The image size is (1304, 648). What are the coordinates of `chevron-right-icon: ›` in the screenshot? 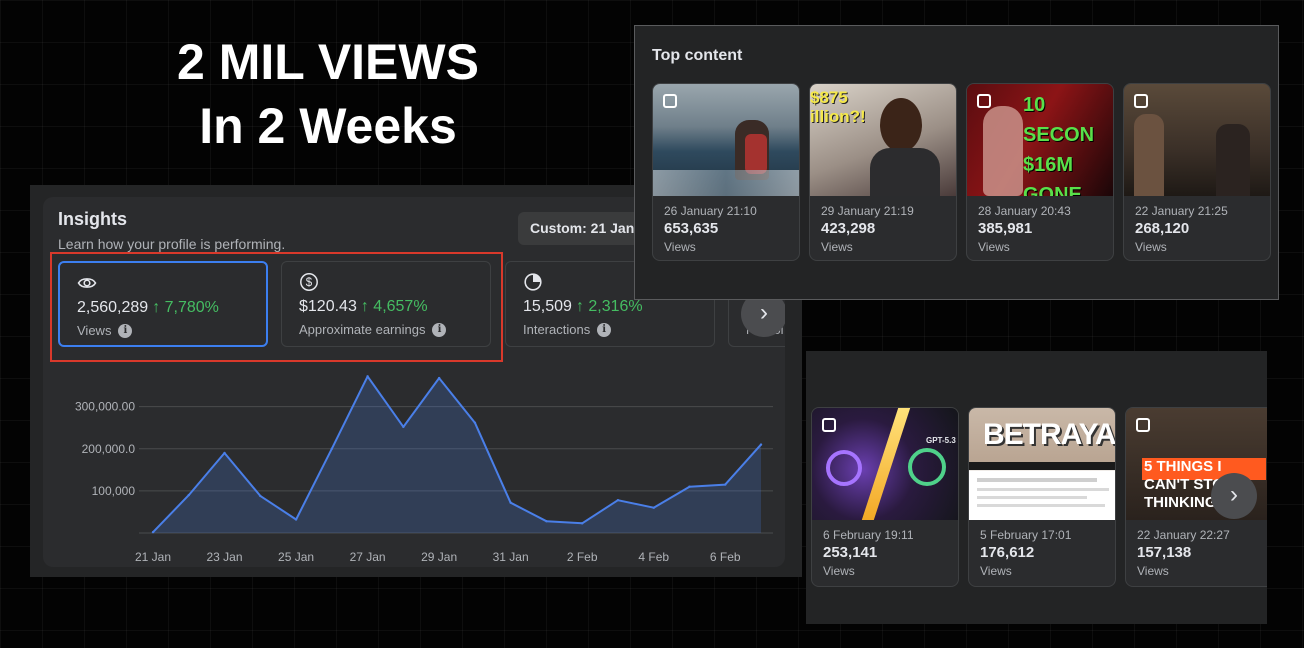 It's located at (1234, 494).